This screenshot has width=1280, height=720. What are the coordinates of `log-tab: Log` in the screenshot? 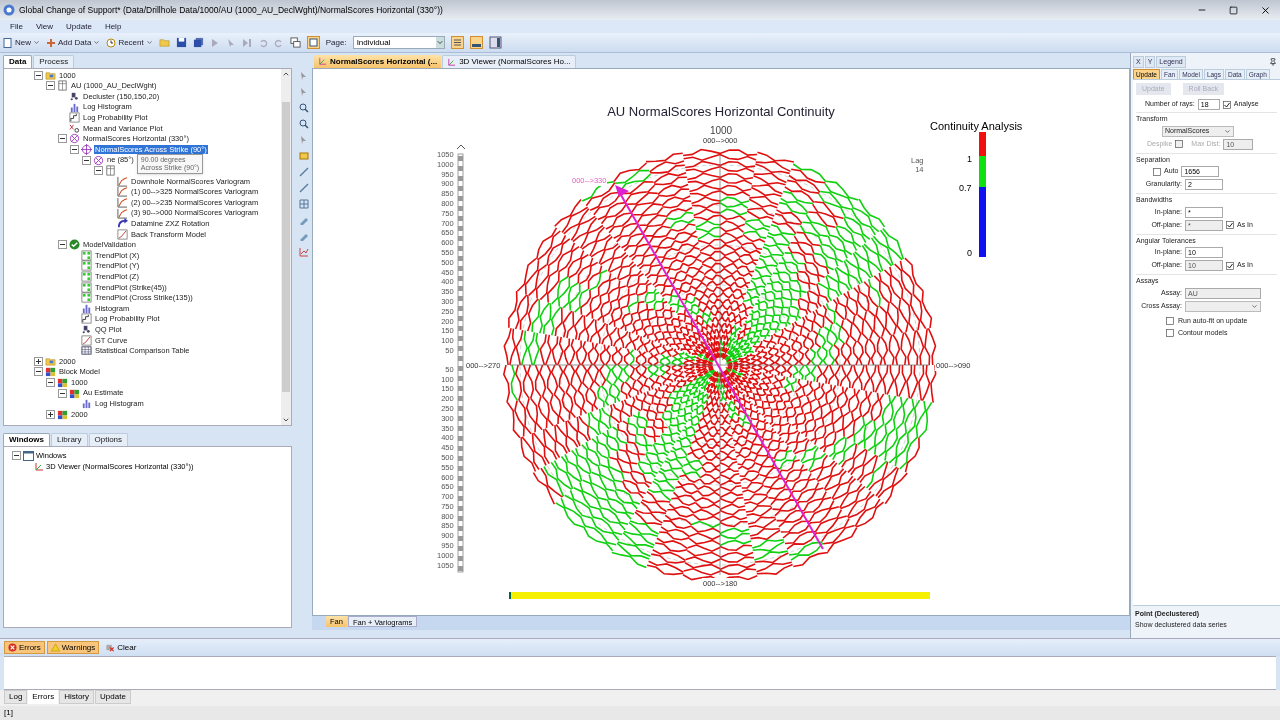 It's located at (16, 697).